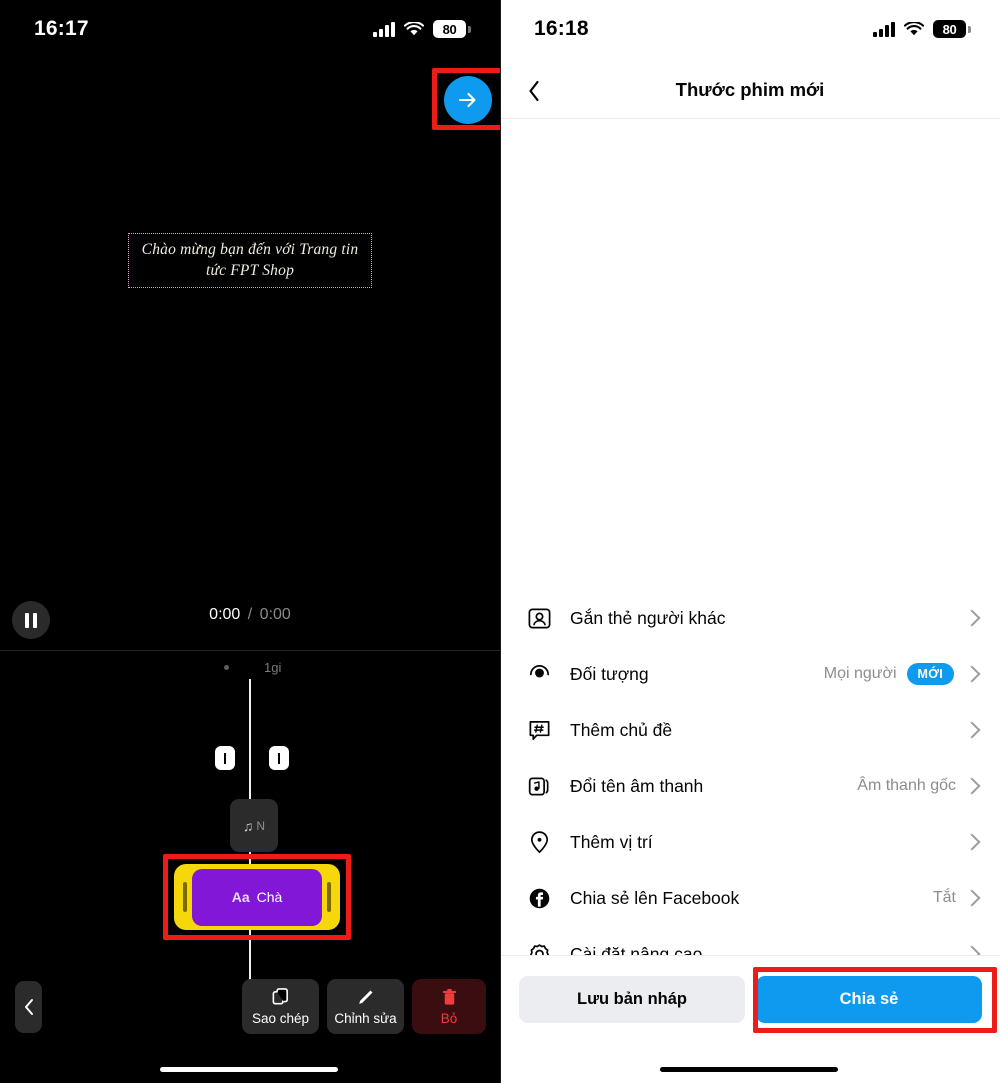 This screenshot has width=1000, height=1083. Describe the element at coordinates (226, 667) in the screenshot. I see `timeline-ruler-tick` at that location.